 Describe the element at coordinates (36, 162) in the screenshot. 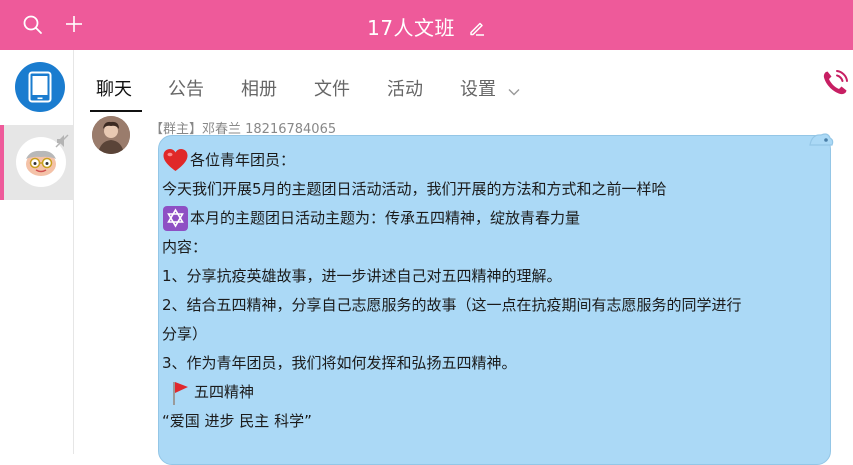

I see `group-chat-item` at that location.